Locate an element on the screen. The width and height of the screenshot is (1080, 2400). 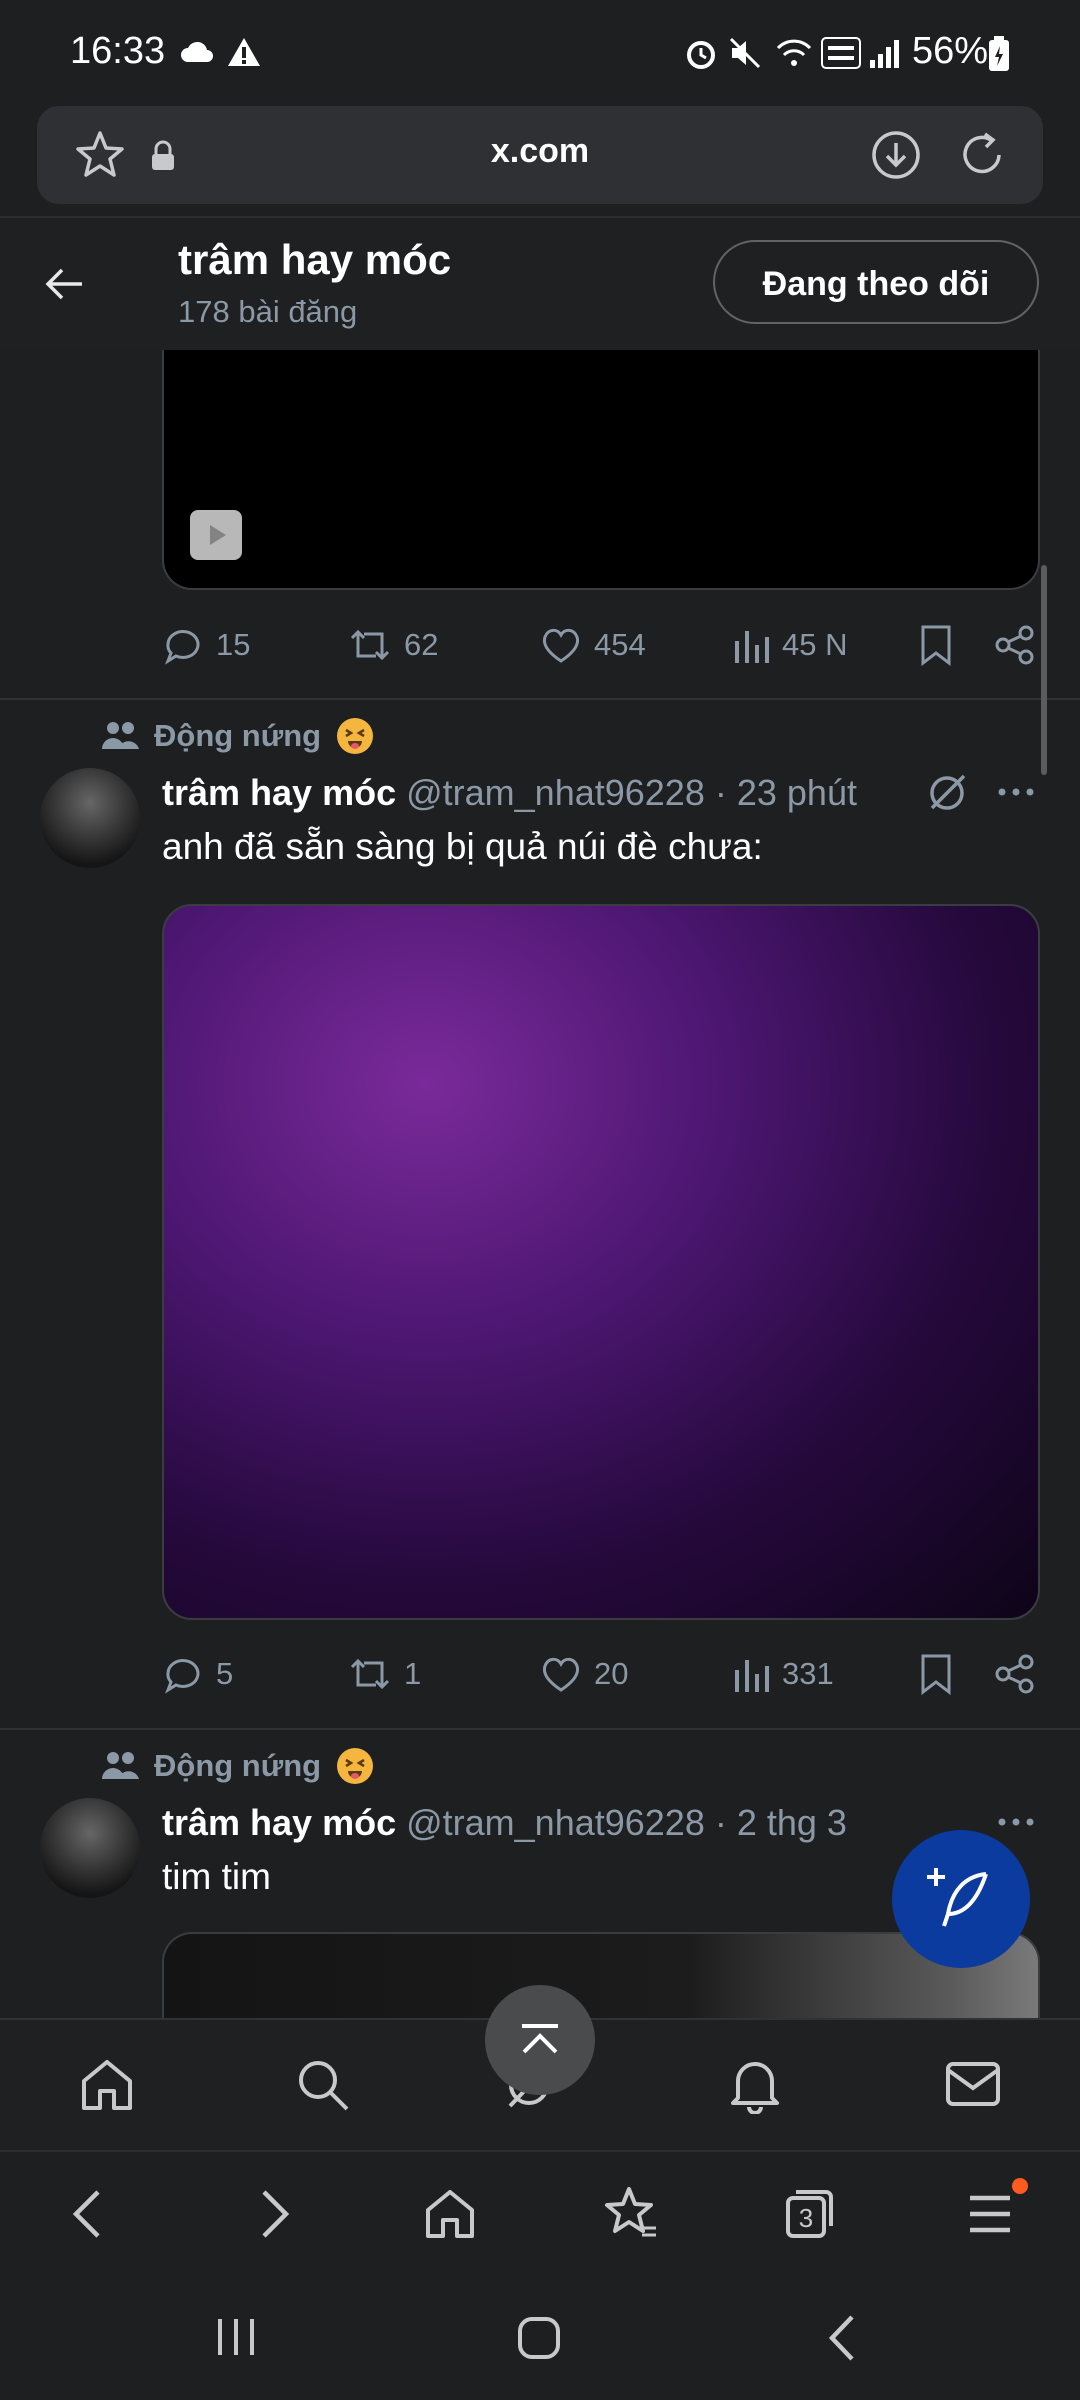
repost-count: 62 is located at coordinates (421, 644).